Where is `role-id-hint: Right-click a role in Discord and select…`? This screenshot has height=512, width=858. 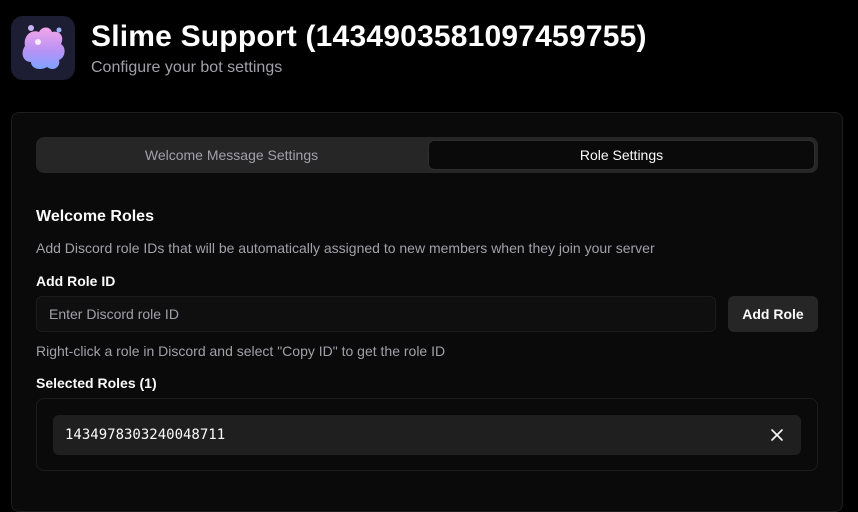
role-id-hint: Right-click a role in Discord and select… is located at coordinates (241, 351).